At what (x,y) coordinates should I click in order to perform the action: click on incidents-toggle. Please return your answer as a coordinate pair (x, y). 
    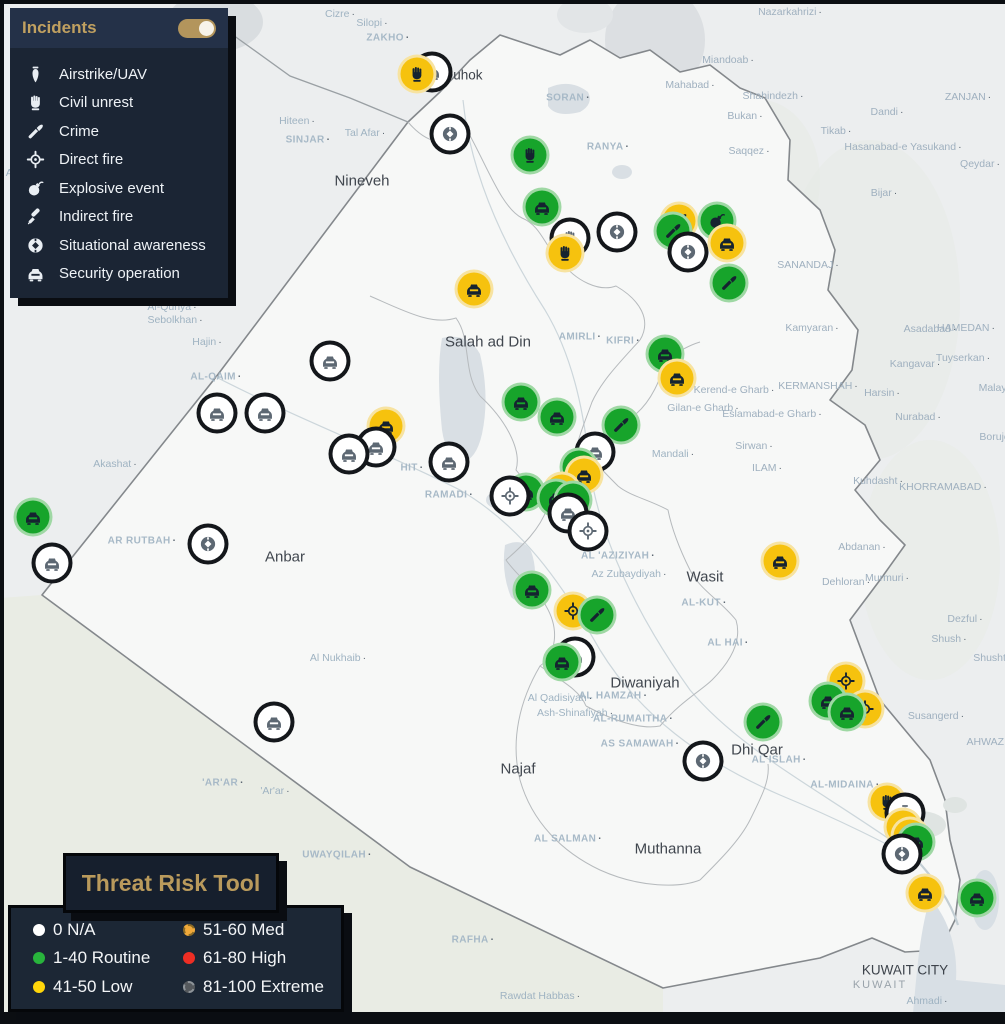
    Looking at the image, I should click on (197, 28).